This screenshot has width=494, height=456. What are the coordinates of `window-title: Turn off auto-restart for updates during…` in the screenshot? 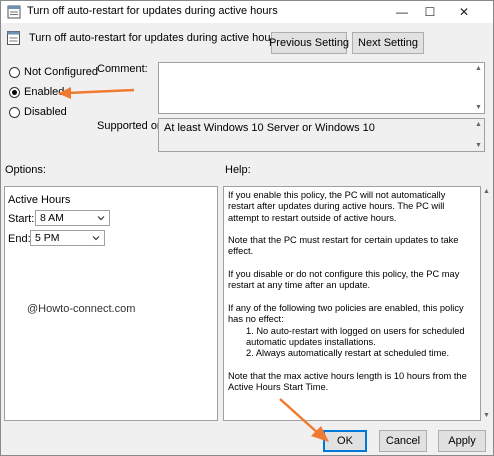 It's located at (152, 11).